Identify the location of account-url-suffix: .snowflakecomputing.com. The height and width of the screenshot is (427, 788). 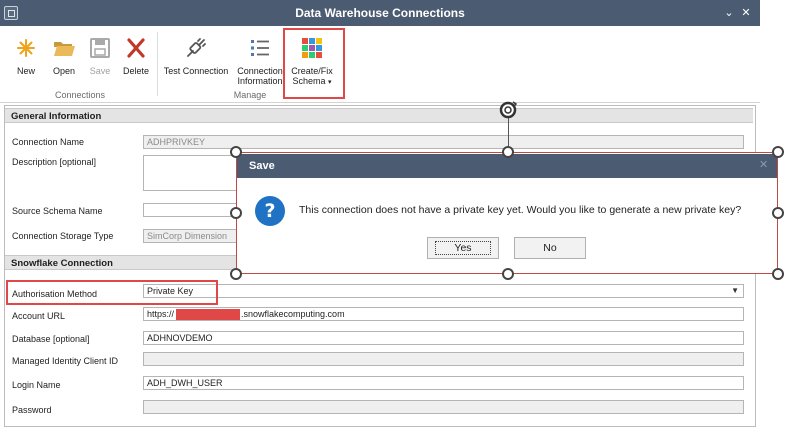
(293, 314).